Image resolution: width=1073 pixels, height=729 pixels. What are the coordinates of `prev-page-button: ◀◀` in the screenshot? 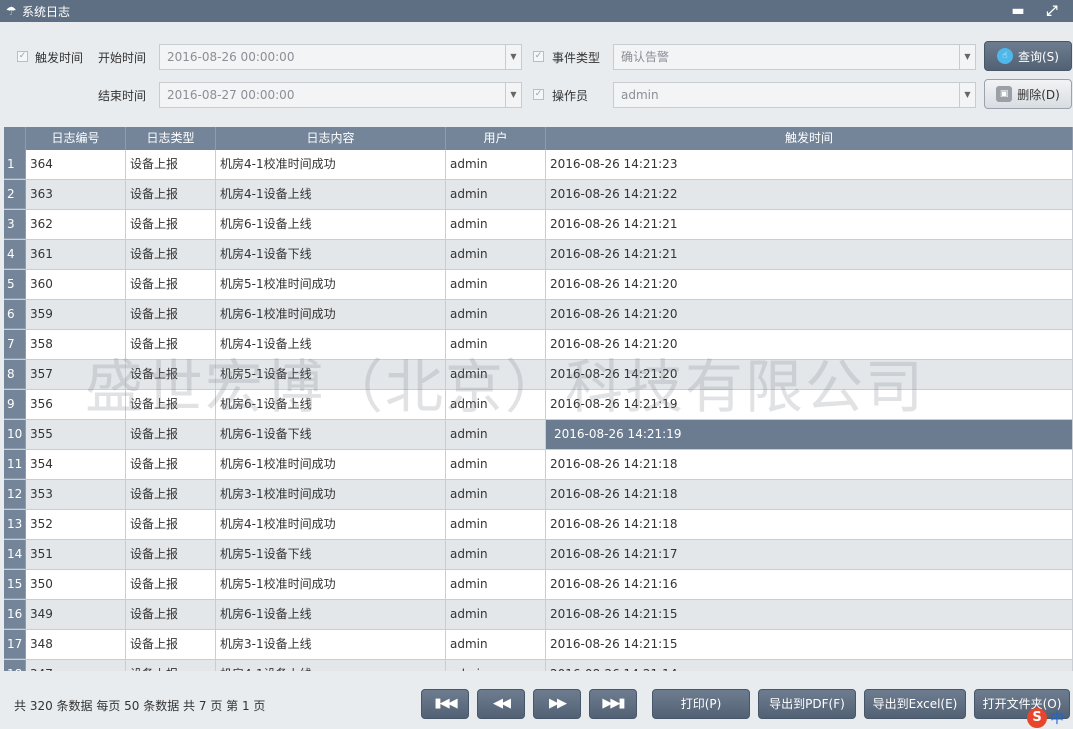 It's located at (501, 704).